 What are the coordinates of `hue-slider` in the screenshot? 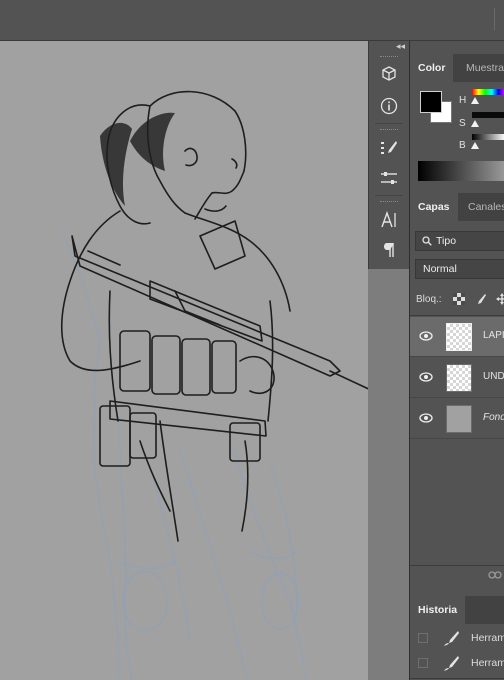 It's located at (488, 92).